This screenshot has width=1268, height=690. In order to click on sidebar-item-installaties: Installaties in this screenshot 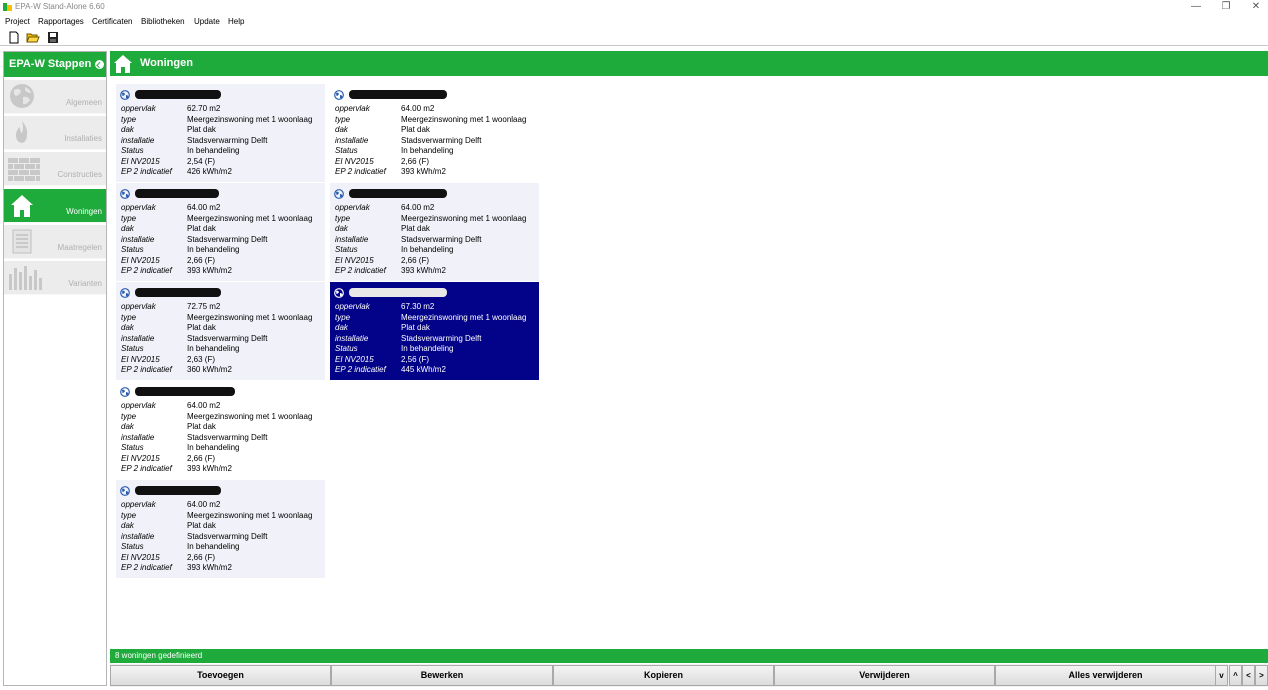, I will do `click(55, 133)`.